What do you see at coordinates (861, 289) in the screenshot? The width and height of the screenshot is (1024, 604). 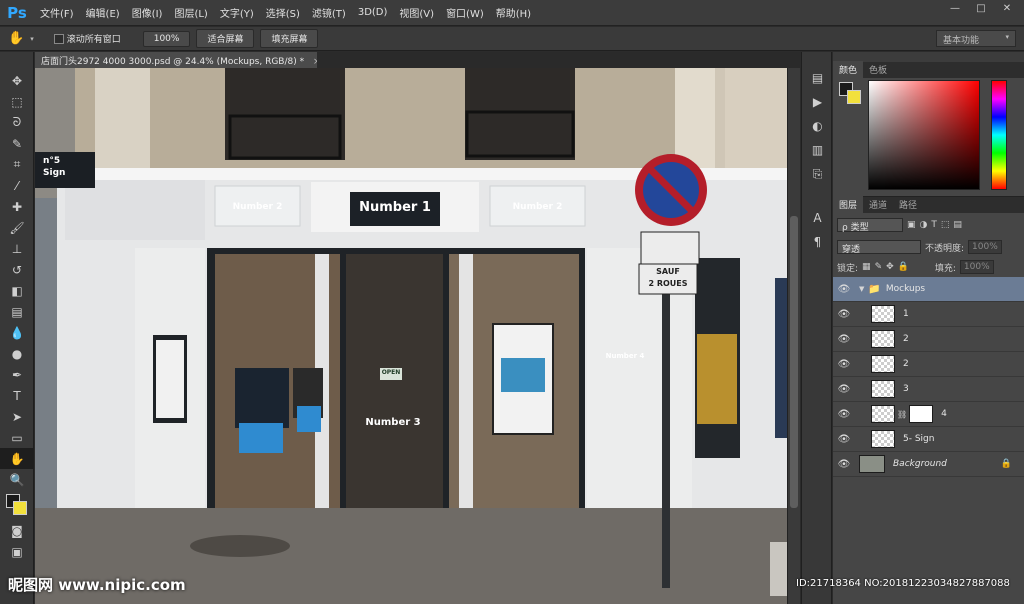 I see `group-expand-icon: ▼` at bounding box center [861, 289].